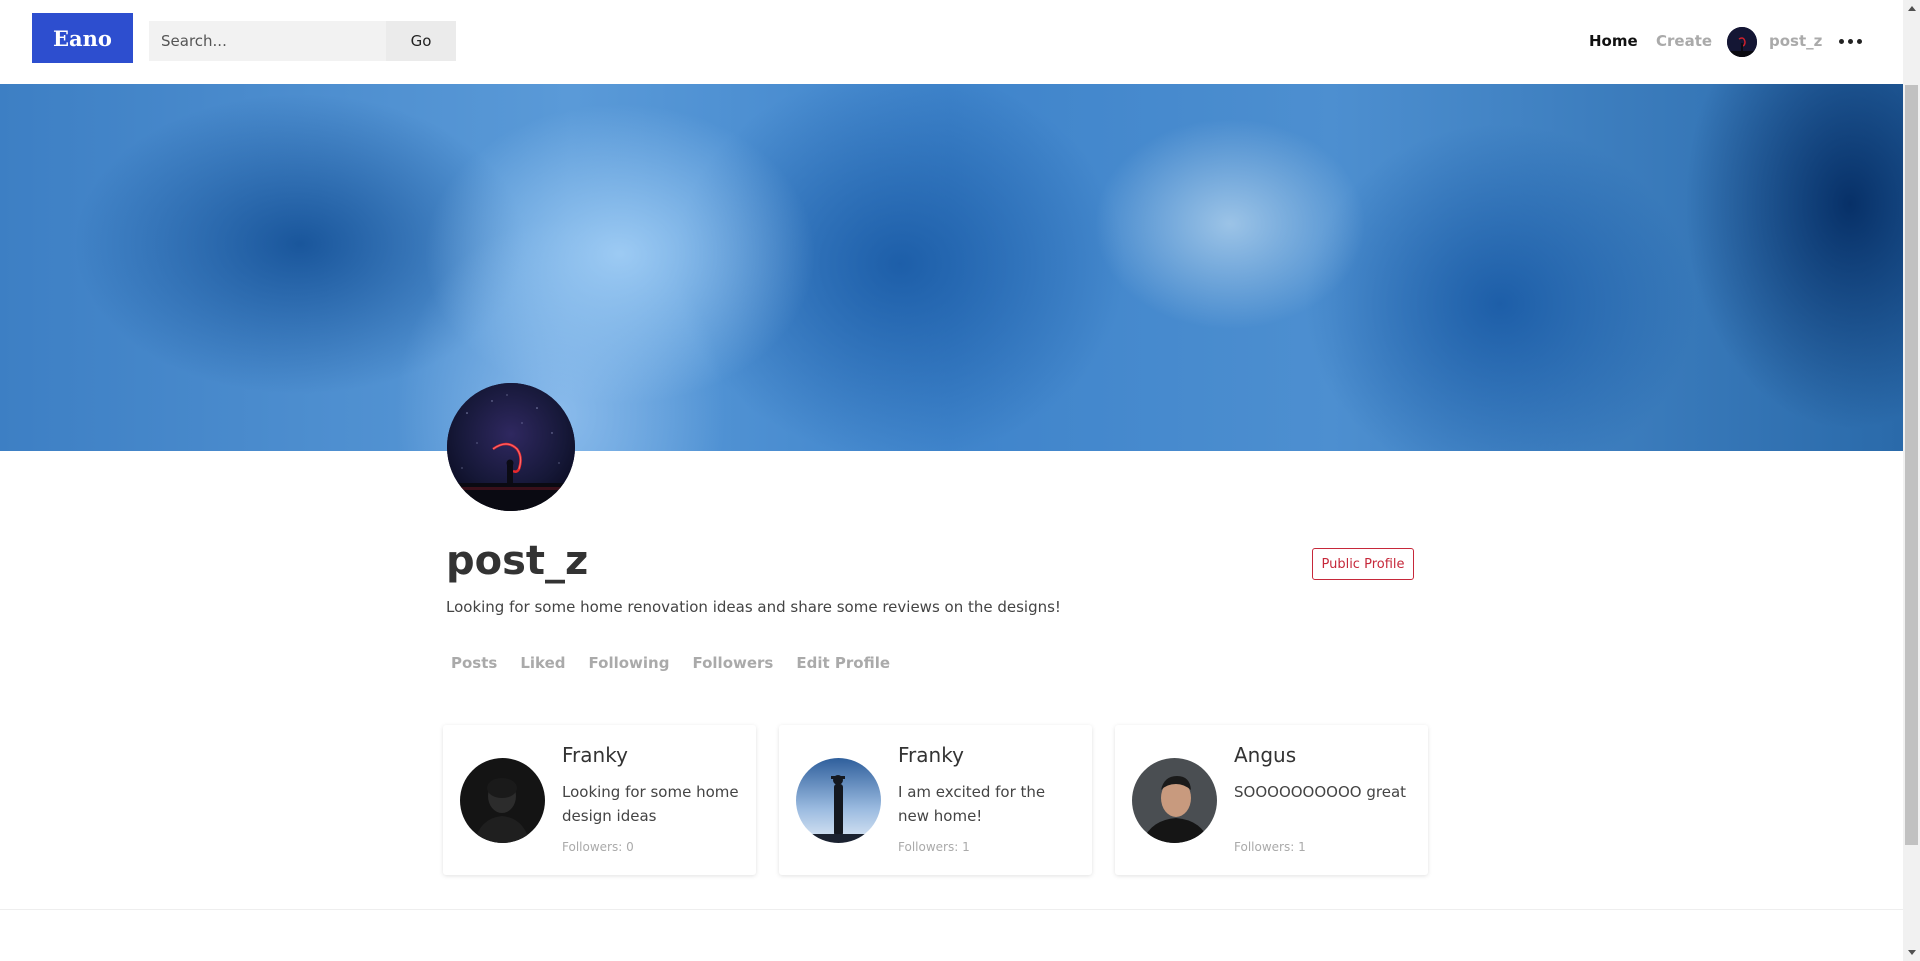 The height and width of the screenshot is (961, 1920). I want to click on nav-create-link: Create, so click(1684, 41).